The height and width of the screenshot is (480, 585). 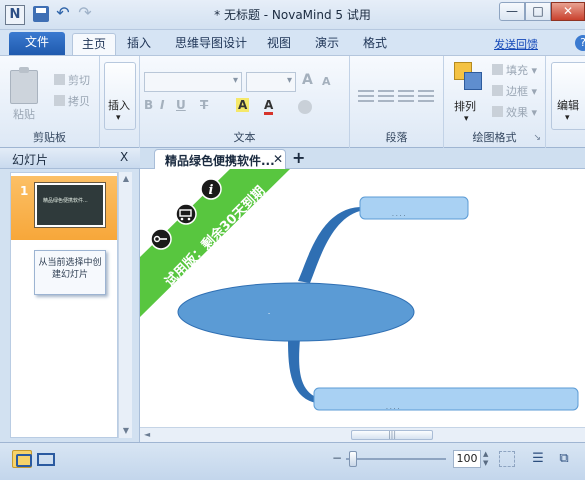 I want to click on scroll-left-icon: ◄, so click(x=147, y=435).